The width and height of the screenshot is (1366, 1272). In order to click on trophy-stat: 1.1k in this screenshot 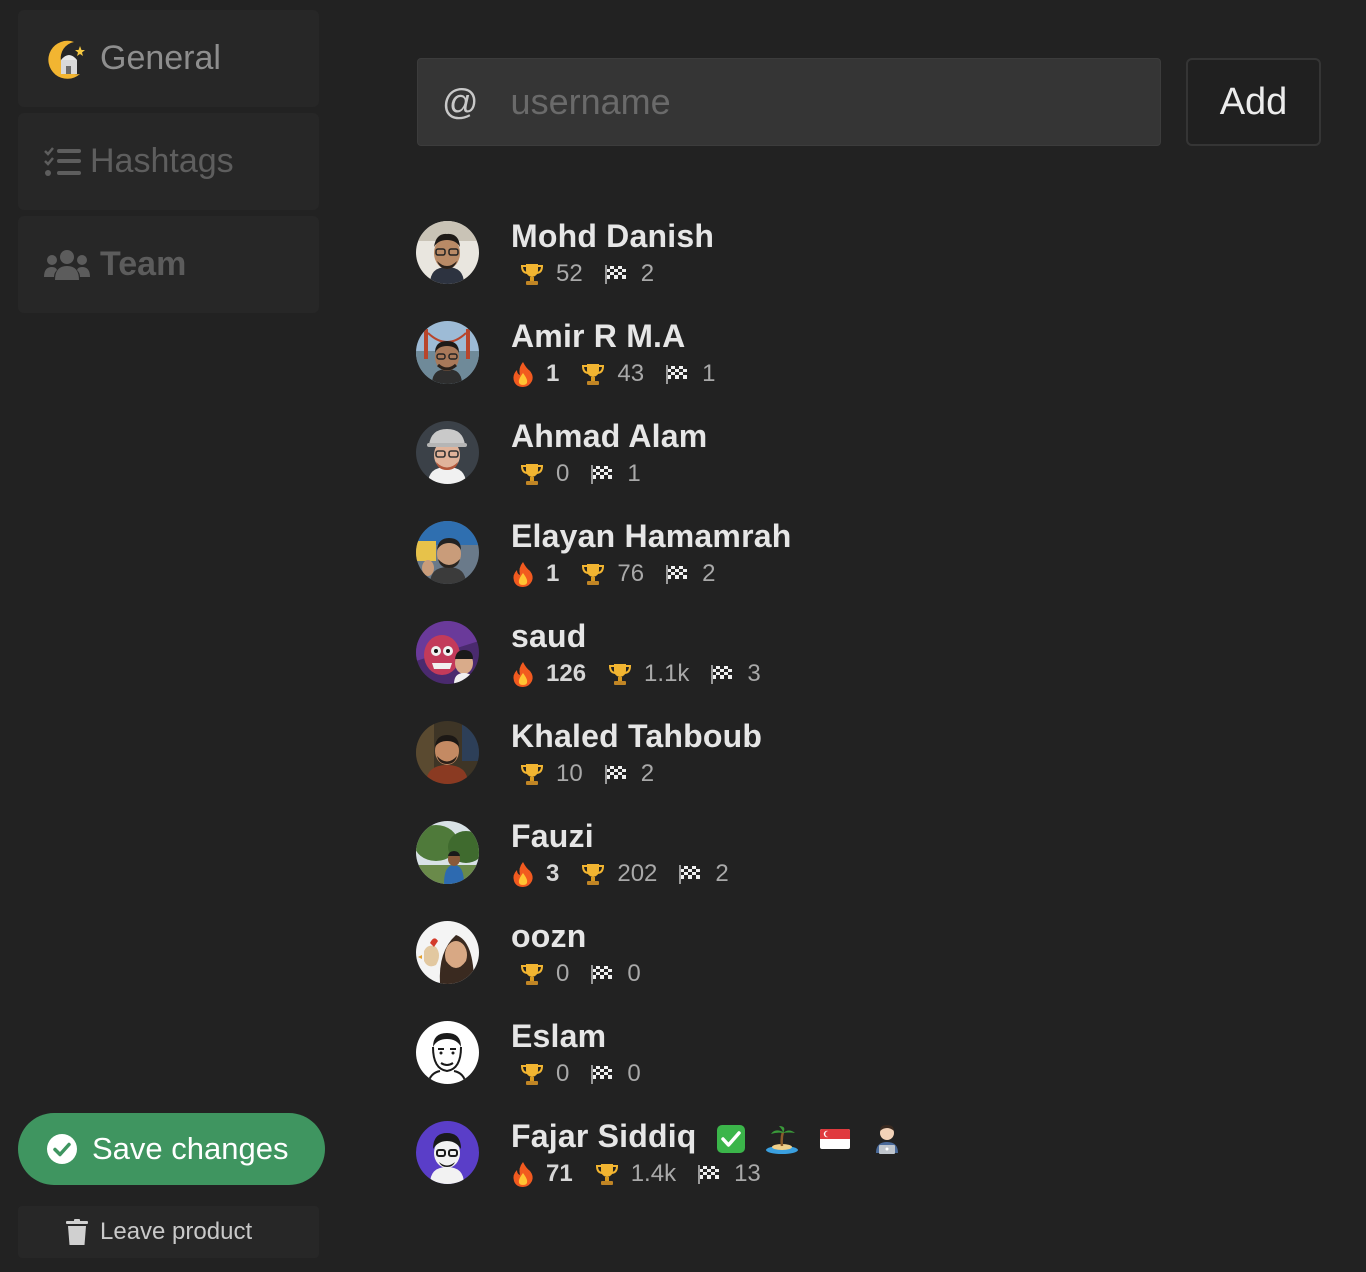, I will do `click(648, 674)`.